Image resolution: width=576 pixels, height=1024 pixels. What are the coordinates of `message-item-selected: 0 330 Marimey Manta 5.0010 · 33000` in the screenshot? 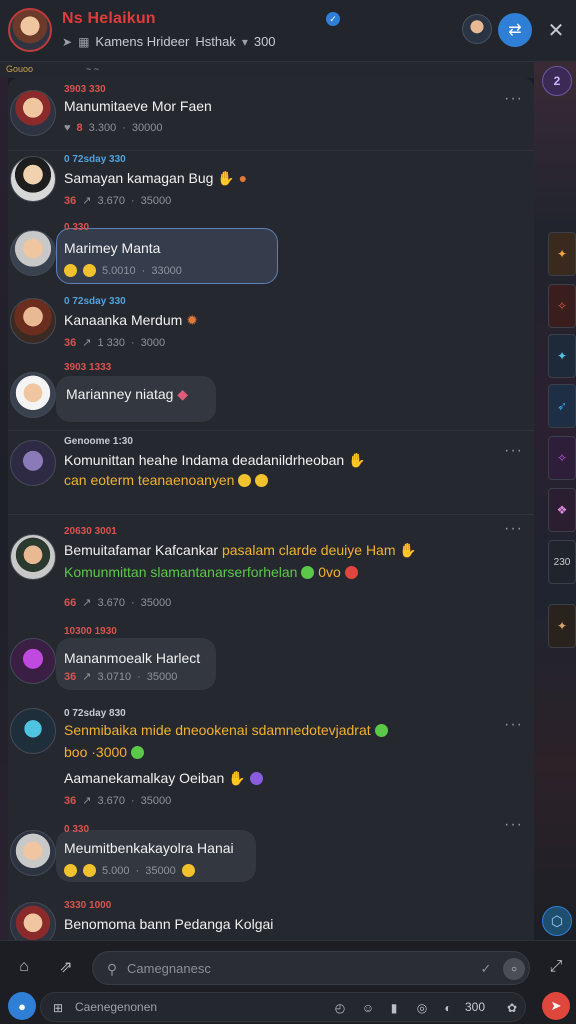 It's located at (271, 255).